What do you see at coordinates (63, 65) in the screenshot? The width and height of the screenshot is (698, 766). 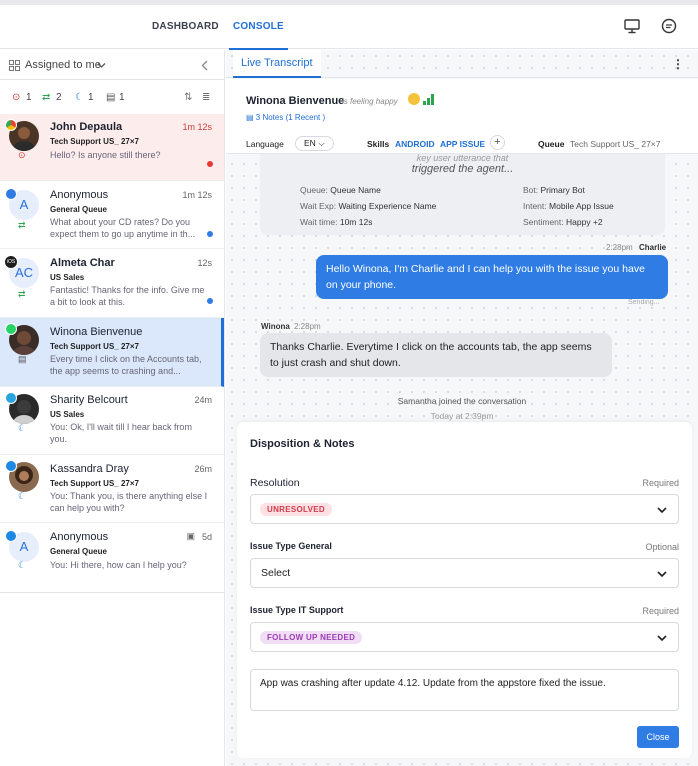 I see `assignment-filter-label: Assigned to me` at bounding box center [63, 65].